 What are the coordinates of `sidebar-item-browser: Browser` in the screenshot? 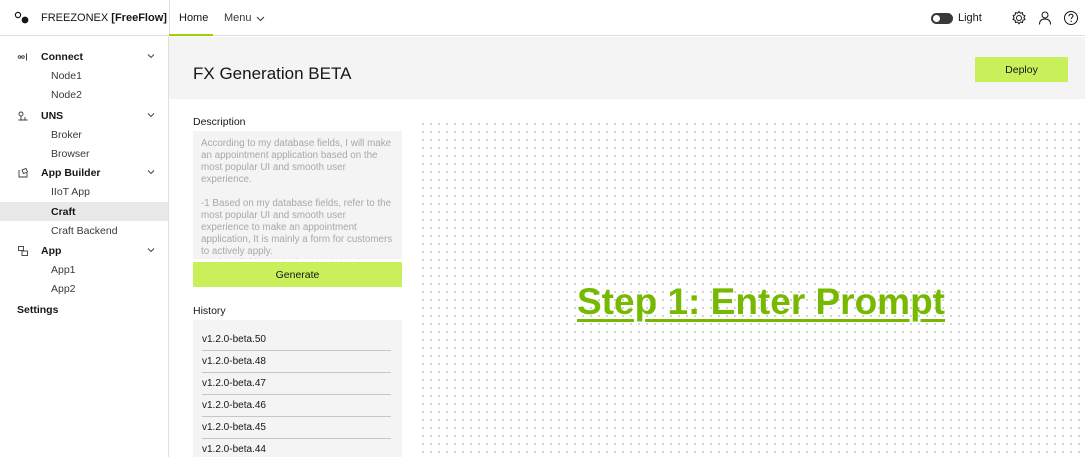 It's located at (84, 153).